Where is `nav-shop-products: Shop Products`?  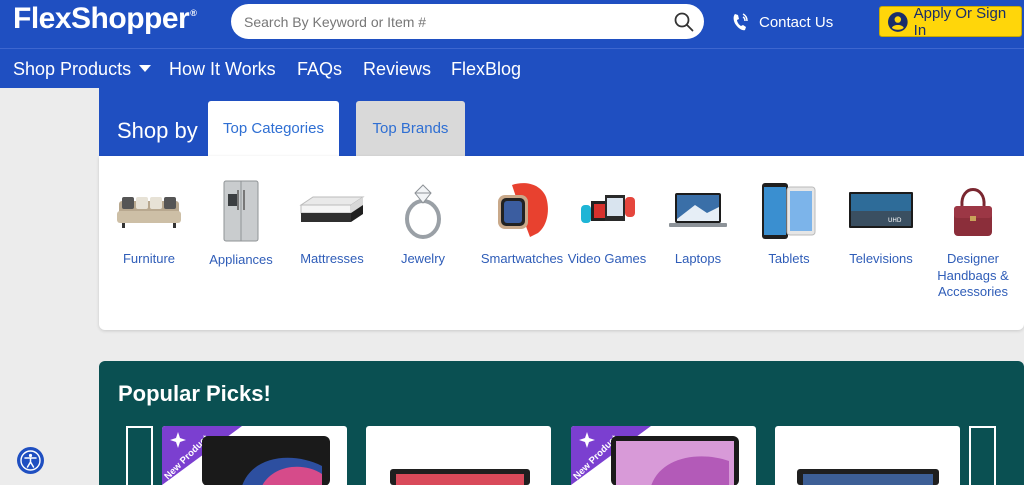
nav-shop-products: Shop Products is located at coordinates (82, 69).